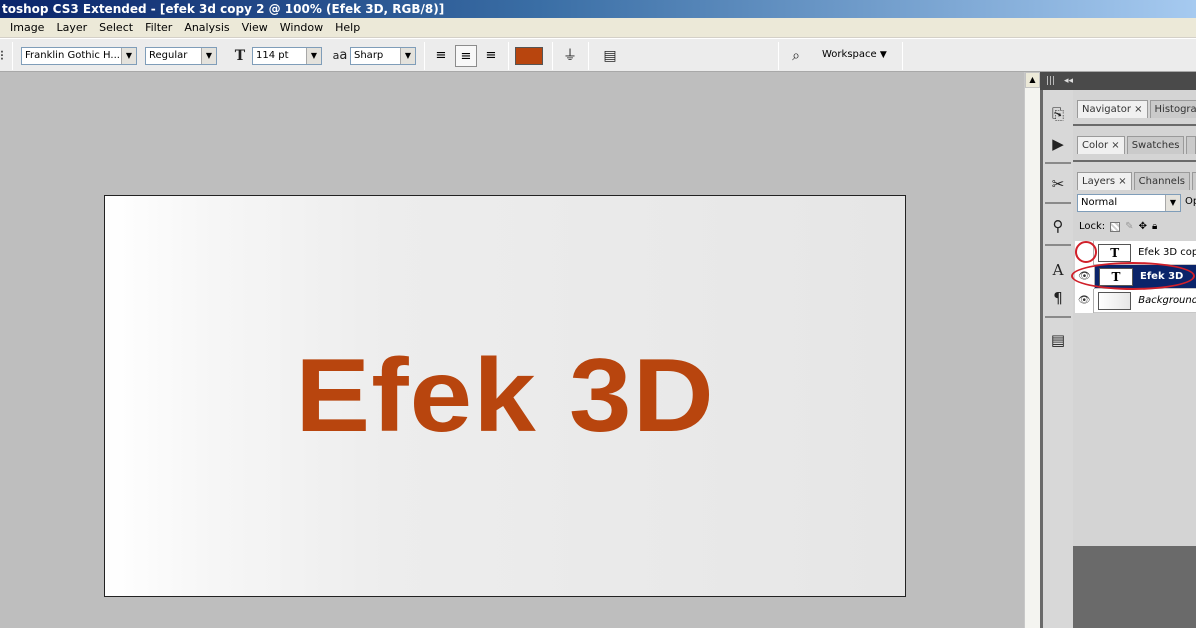  I want to click on eye-icon: 👁, so click(1085, 300).